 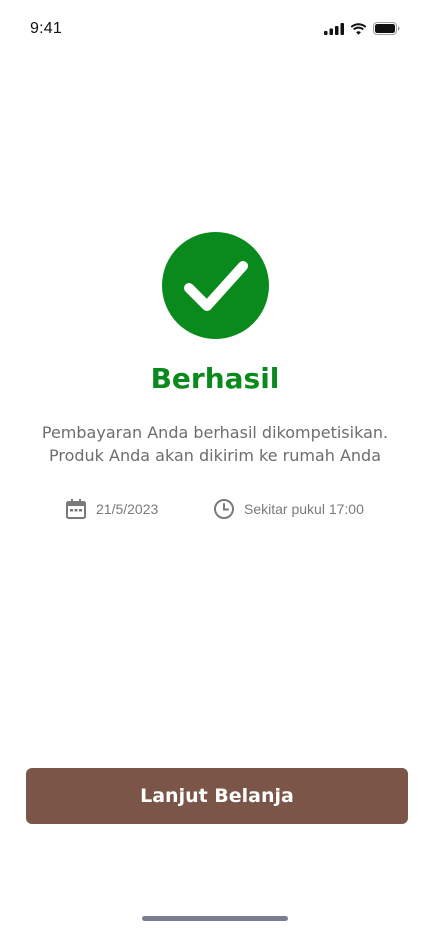 What do you see at coordinates (358, 28) in the screenshot?
I see `wifi-icon` at bounding box center [358, 28].